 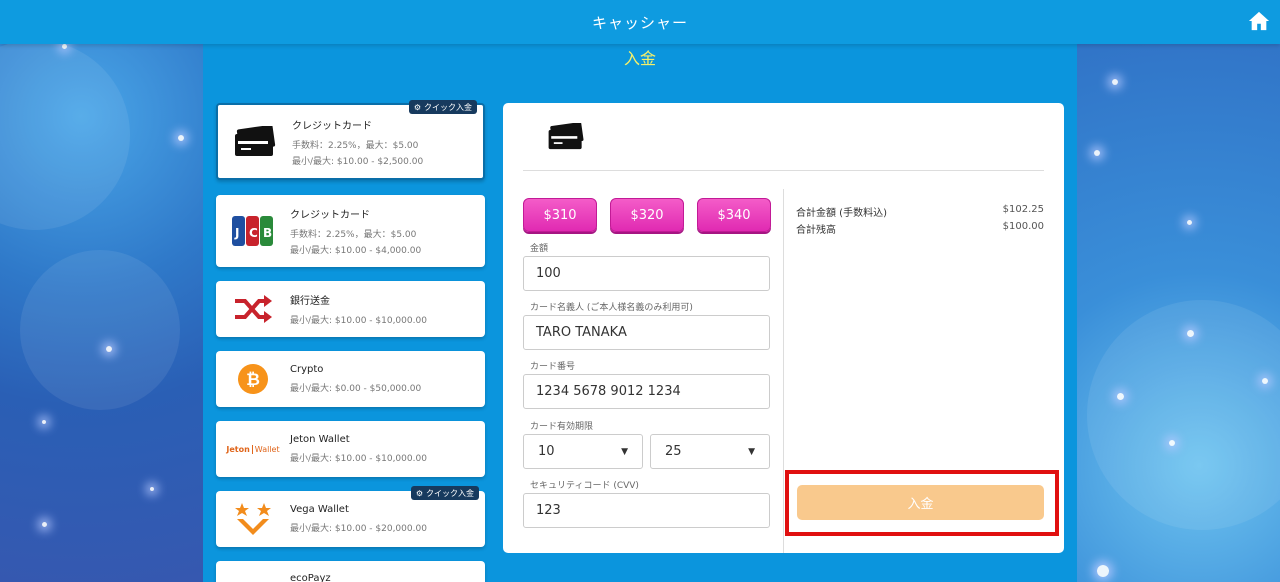 I want to click on deposit-submit-button: 入金, so click(x=920, y=502).